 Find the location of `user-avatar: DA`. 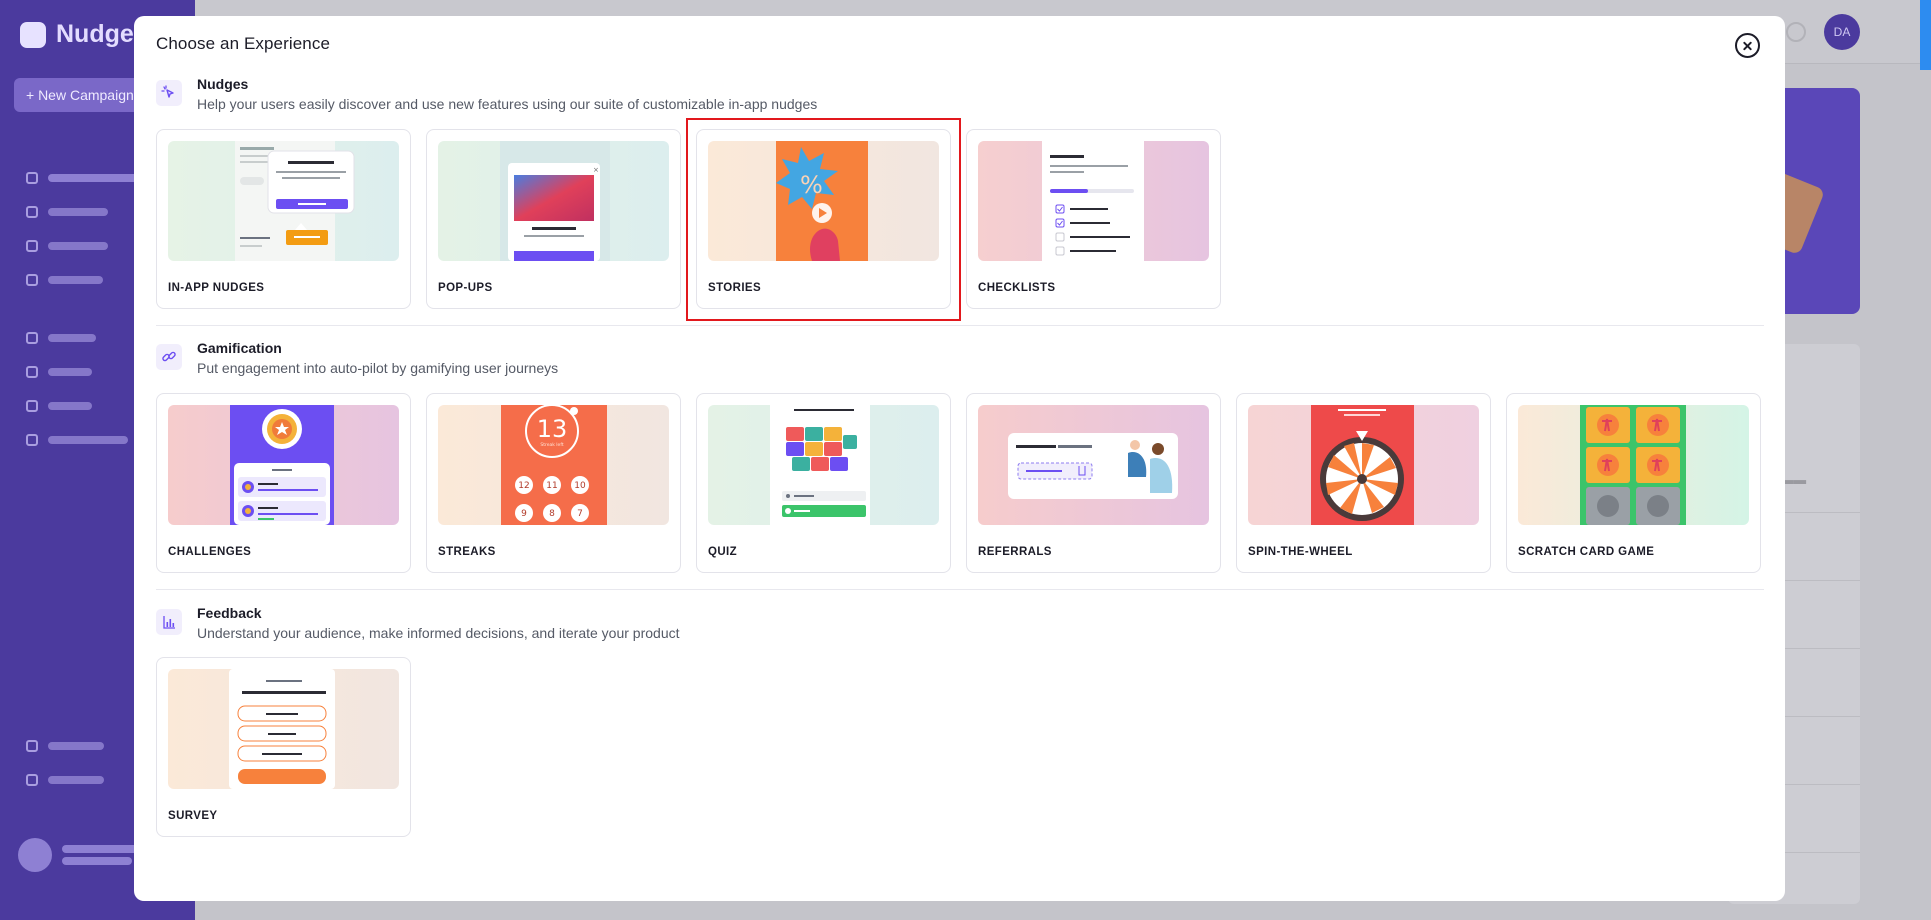

user-avatar: DA is located at coordinates (1842, 32).